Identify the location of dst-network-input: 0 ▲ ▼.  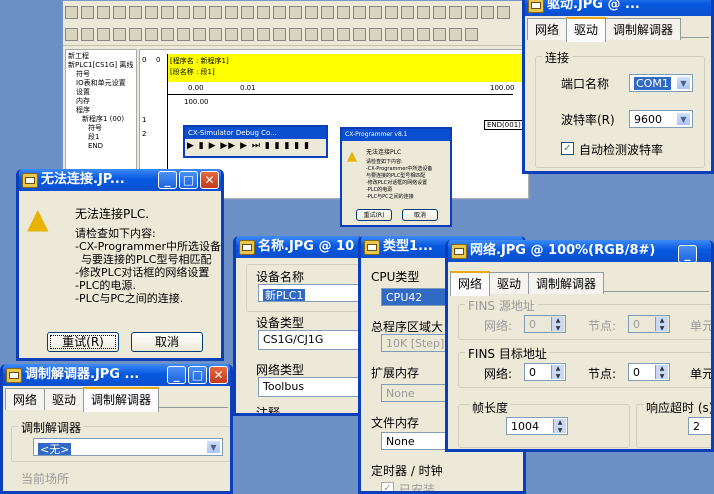
(545, 372).